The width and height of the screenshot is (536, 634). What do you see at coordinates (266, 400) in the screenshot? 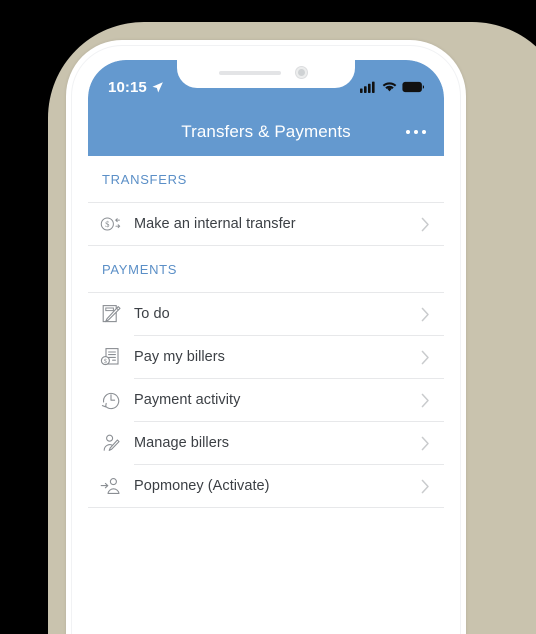
I see `list-item-payment-activity: Payment activity` at bounding box center [266, 400].